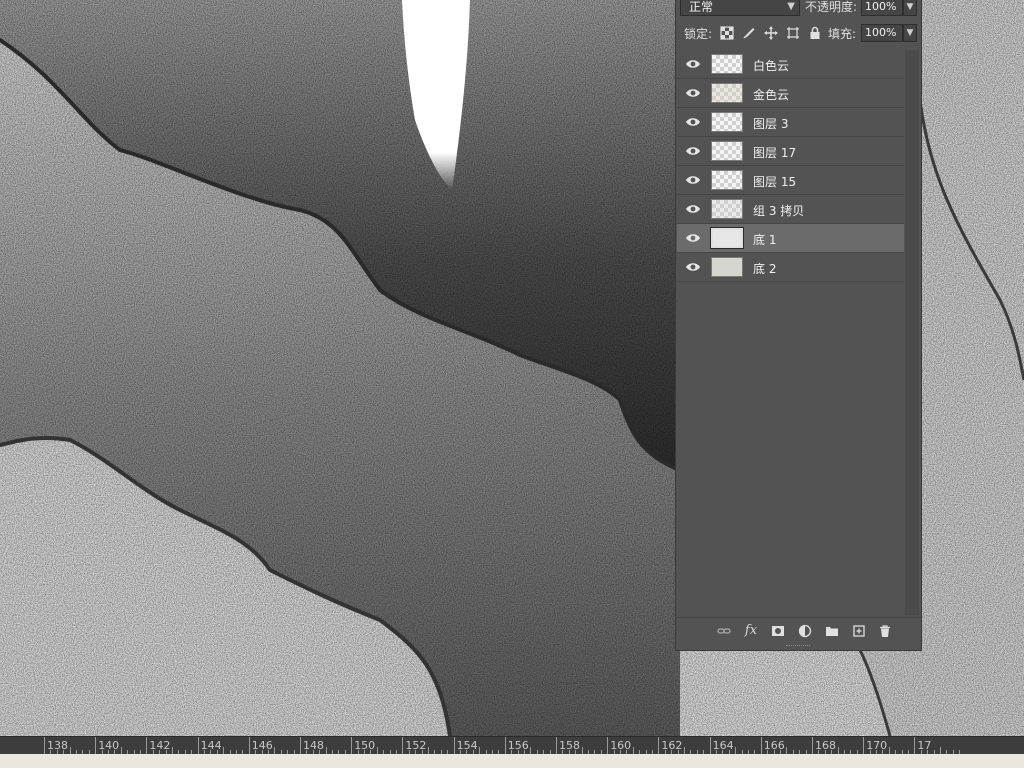 The image size is (1024, 768). I want to click on new-layer-icon, so click(859, 631).